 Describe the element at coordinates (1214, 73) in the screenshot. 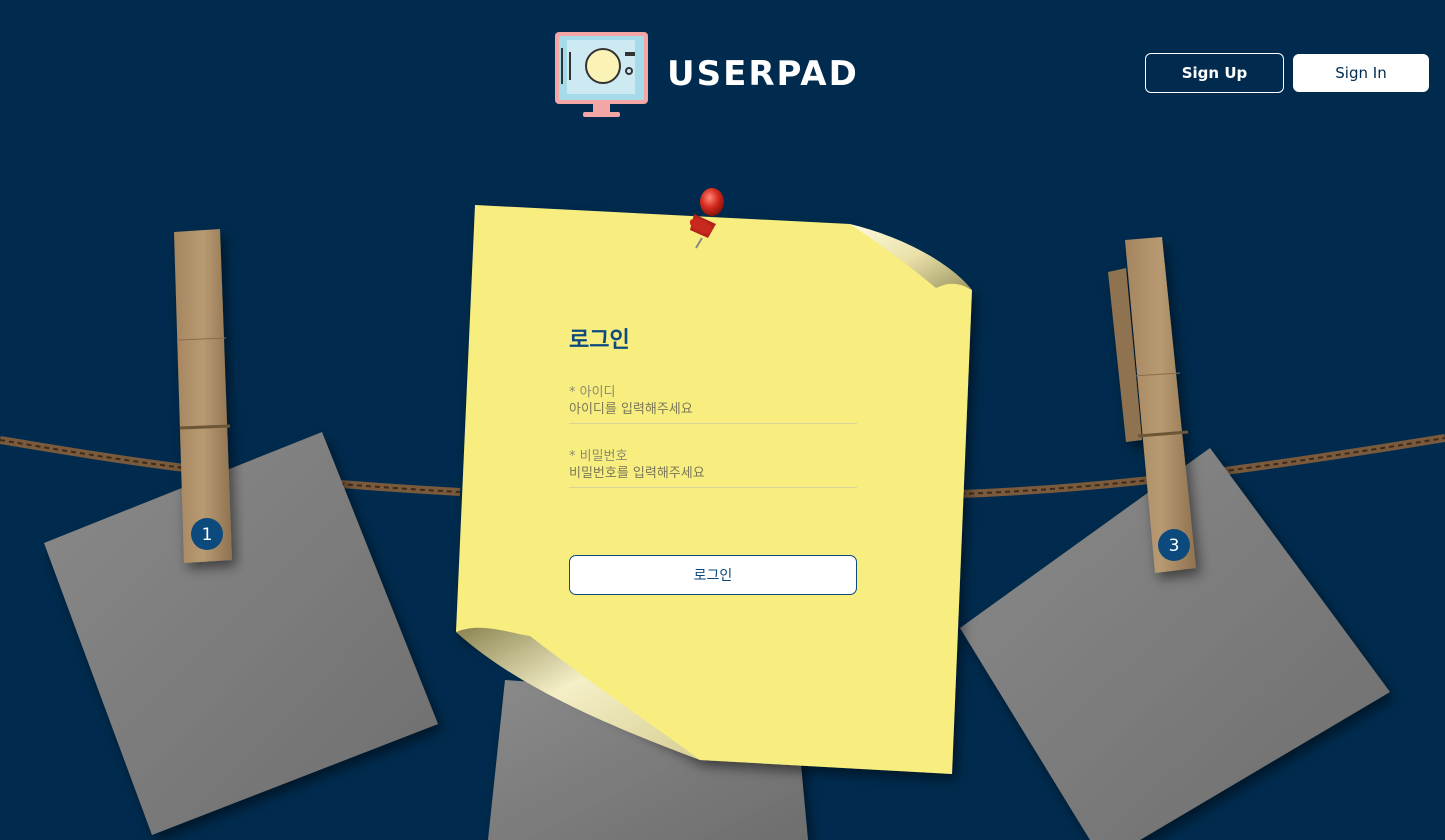

I see `sign-up-button: Sign Up` at that location.